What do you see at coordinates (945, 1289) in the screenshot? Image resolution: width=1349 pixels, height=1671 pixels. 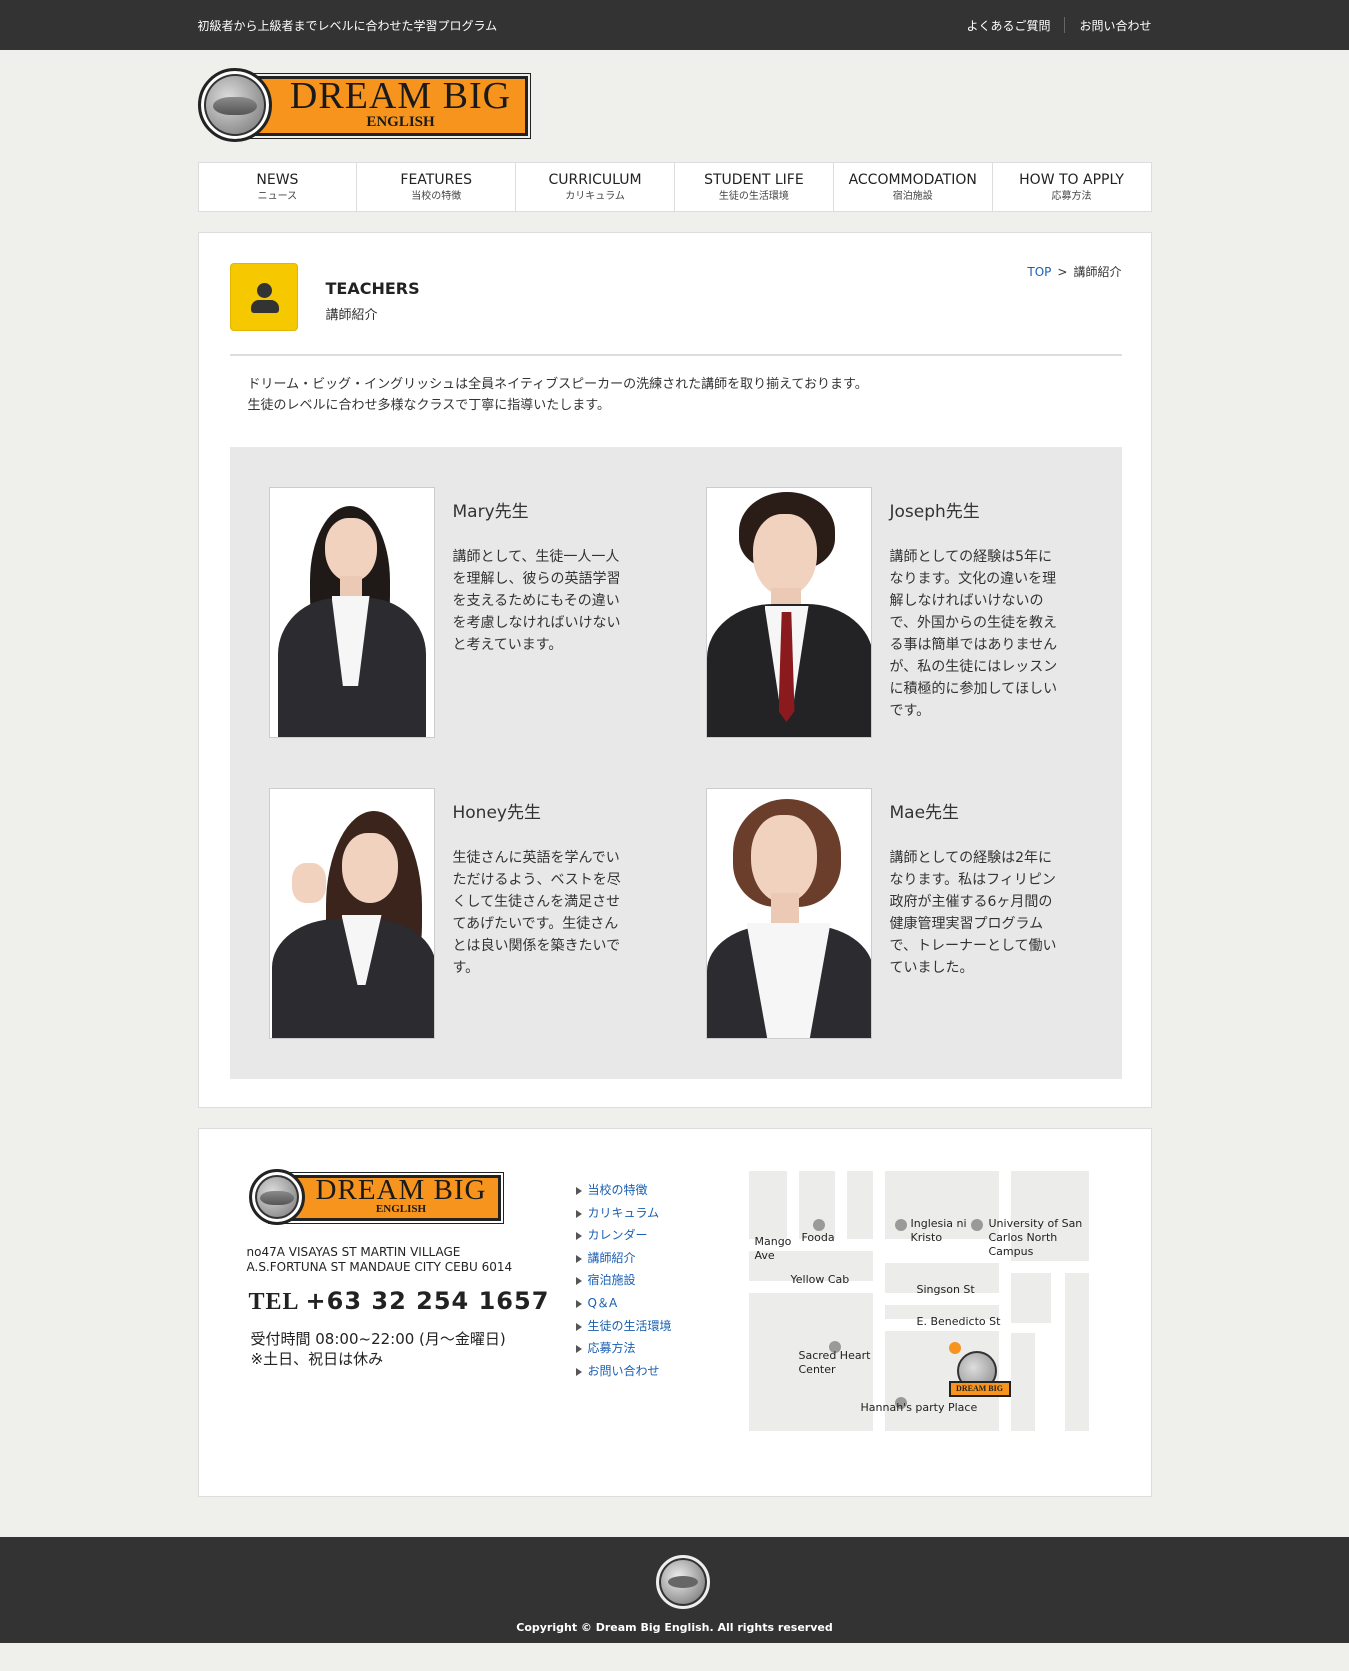 I see `map-label: Singson St` at bounding box center [945, 1289].